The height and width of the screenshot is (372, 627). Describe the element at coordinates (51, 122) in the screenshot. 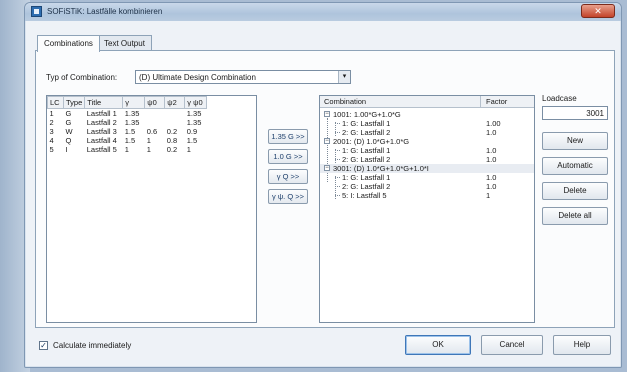

I see `cell-lc: 2` at that location.